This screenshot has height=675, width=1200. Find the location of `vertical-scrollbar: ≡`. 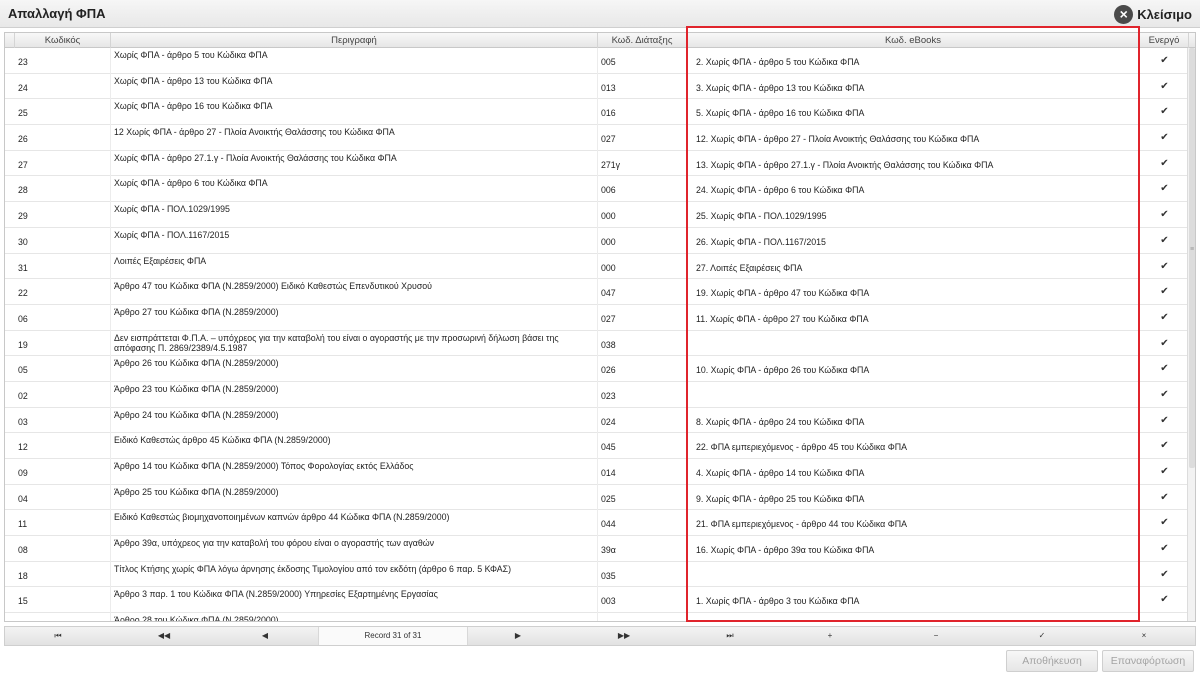

vertical-scrollbar: ≡ is located at coordinates (1191, 334).